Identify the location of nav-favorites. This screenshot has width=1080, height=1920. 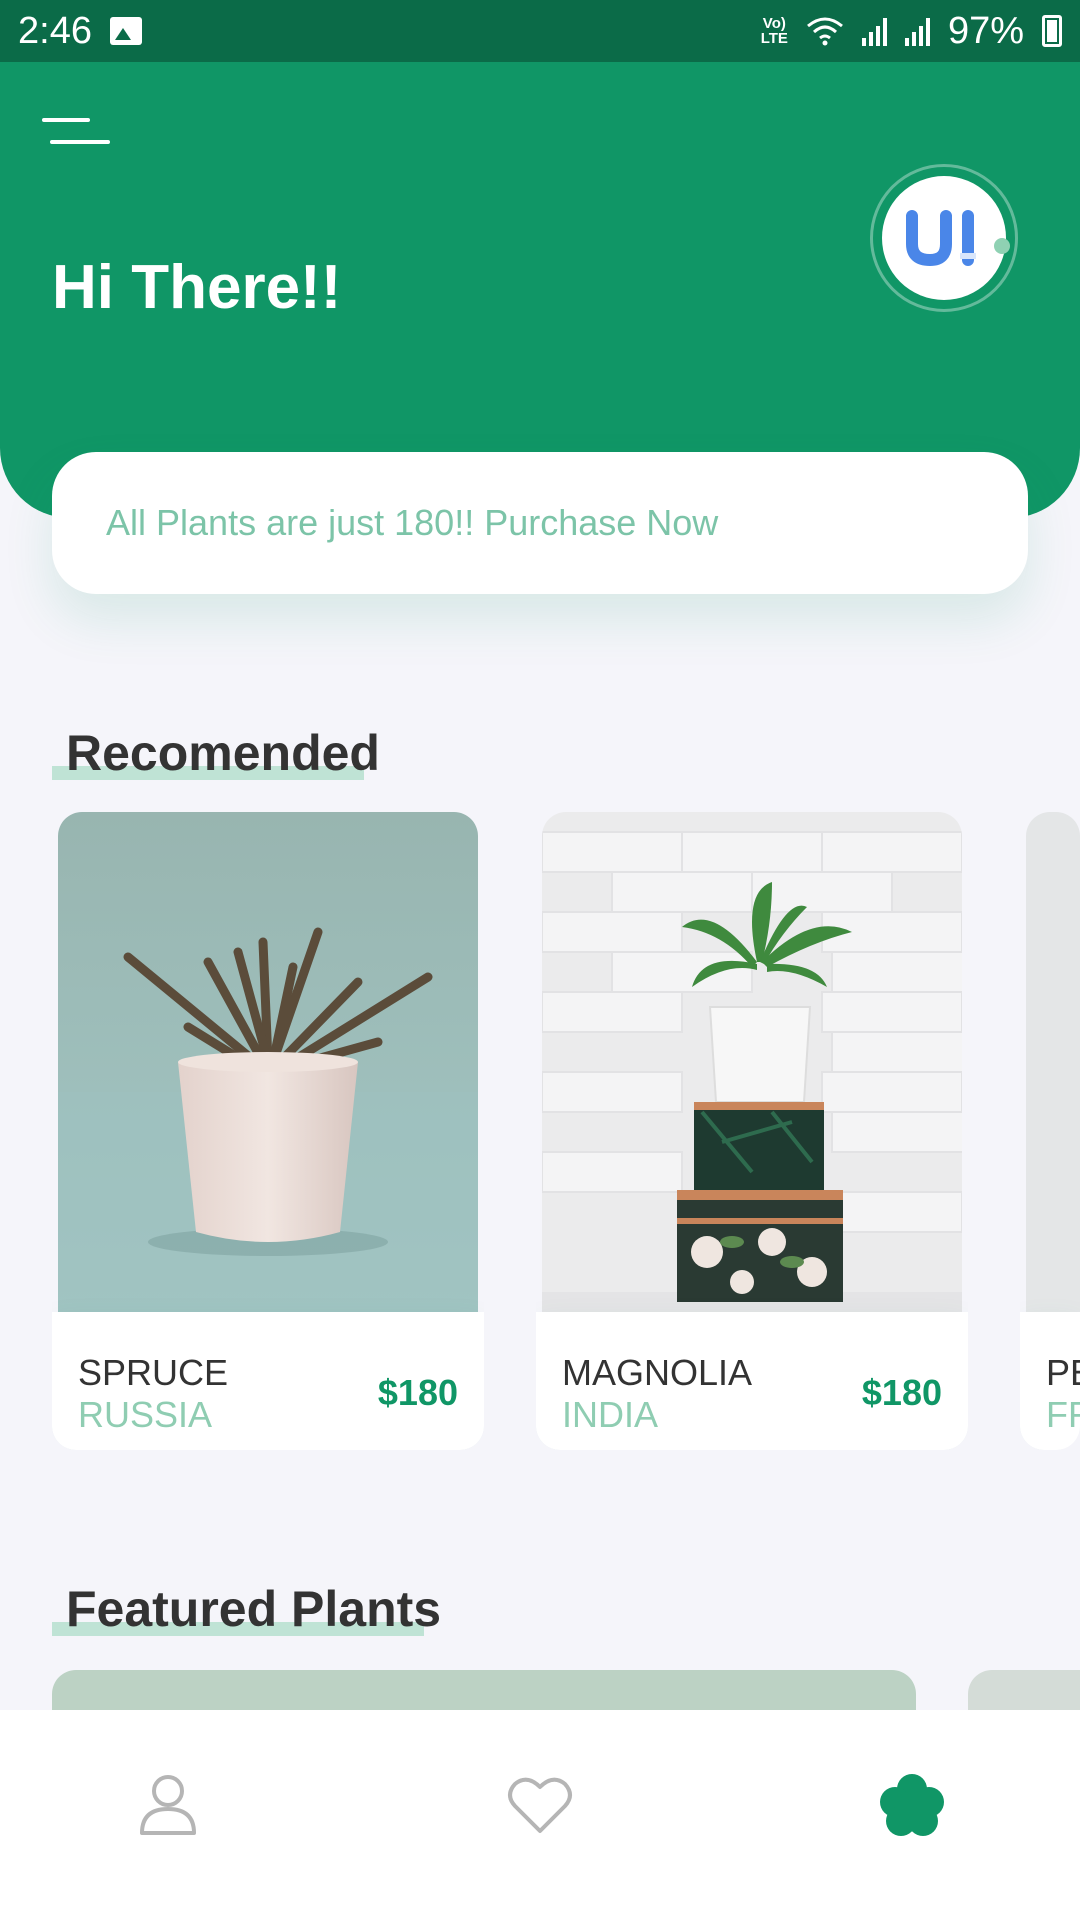
(540, 1805).